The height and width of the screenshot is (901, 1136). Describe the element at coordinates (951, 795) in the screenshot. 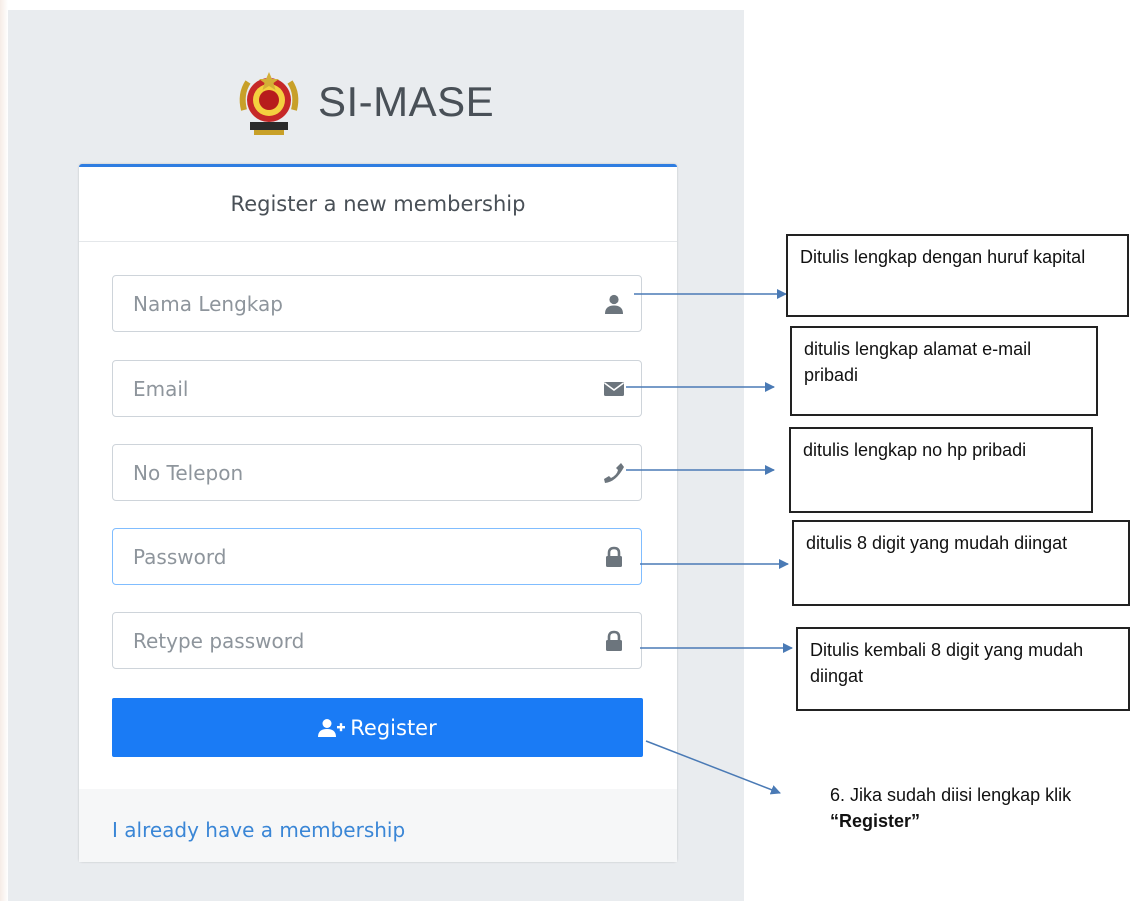

I see `callout-register-text: 6. Jika sudah diisi lengkap klik` at that location.